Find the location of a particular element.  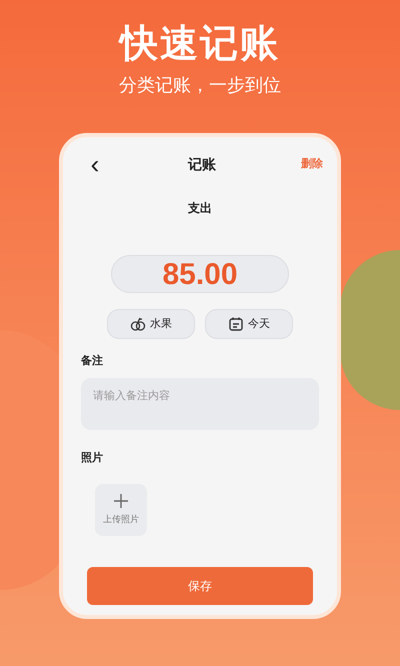

note-input-field: 请输入备注内容 is located at coordinates (200, 404).